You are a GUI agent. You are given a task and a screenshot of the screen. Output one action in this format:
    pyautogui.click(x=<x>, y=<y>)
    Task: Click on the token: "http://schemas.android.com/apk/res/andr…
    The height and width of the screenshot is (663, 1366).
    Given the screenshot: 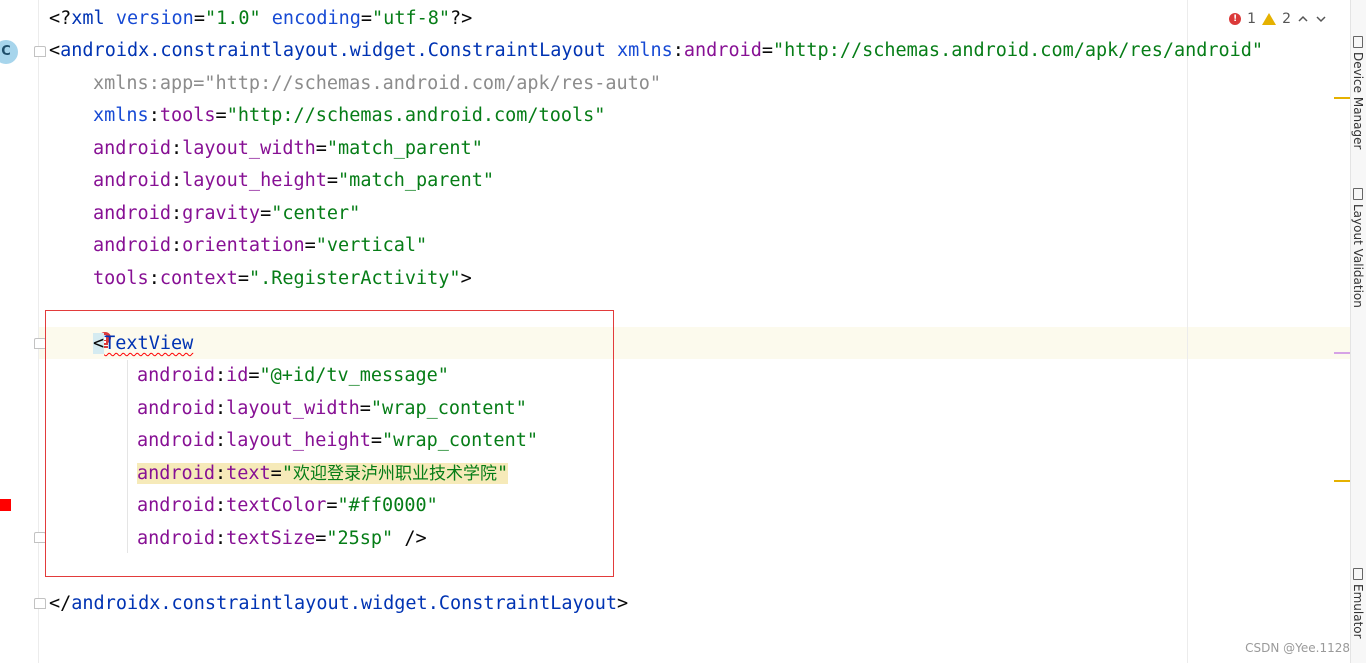 What is the action you would take?
    pyautogui.click(x=1018, y=50)
    